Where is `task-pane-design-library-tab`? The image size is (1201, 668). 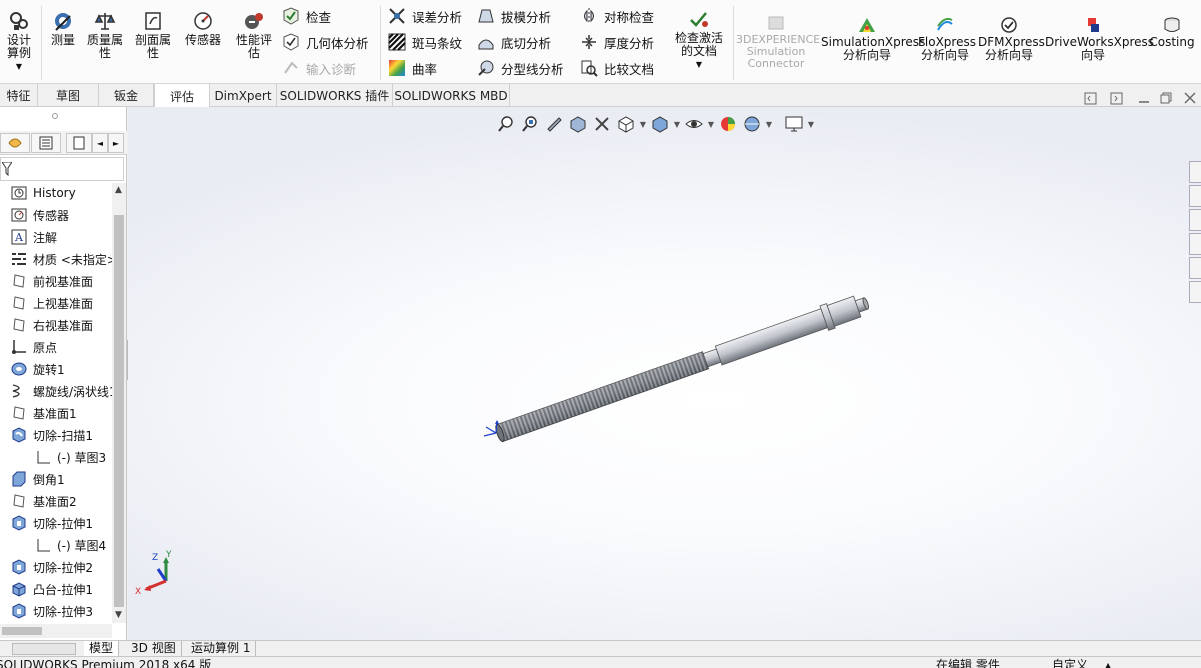 task-pane-design-library-tab is located at coordinates (1195, 220).